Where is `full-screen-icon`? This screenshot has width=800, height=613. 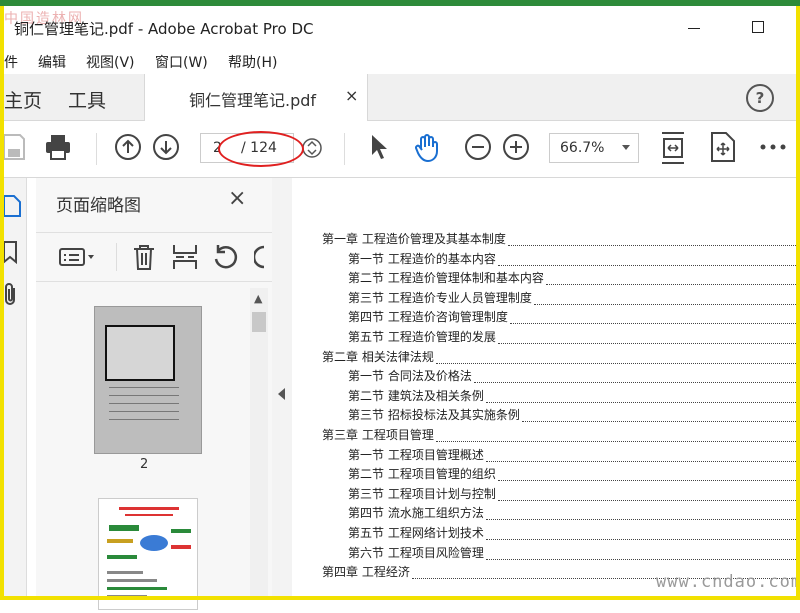 full-screen-icon is located at coordinates (723, 147).